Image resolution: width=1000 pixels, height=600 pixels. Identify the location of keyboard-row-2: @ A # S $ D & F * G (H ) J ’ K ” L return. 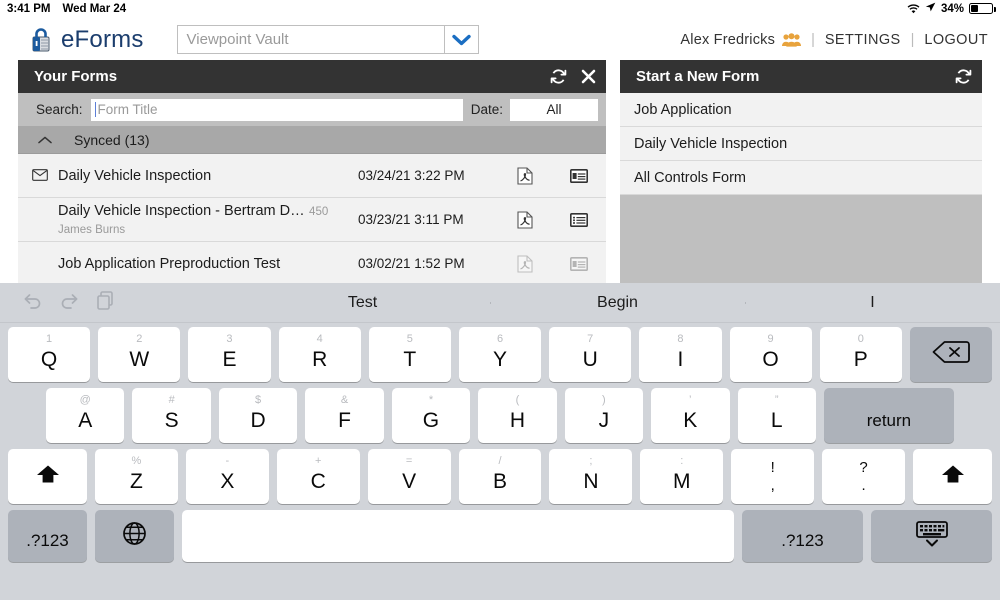
(500, 415).